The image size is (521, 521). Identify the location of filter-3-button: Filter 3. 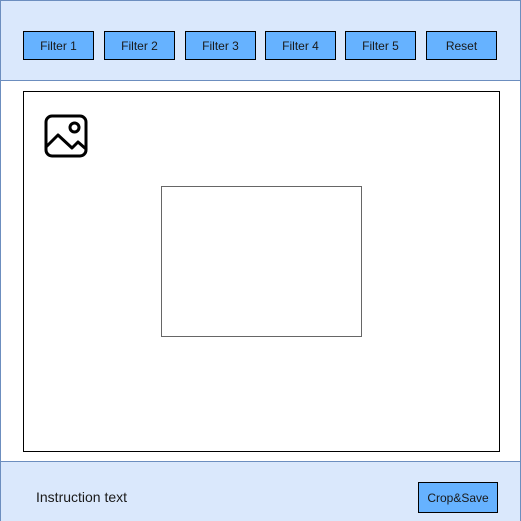
(220, 45).